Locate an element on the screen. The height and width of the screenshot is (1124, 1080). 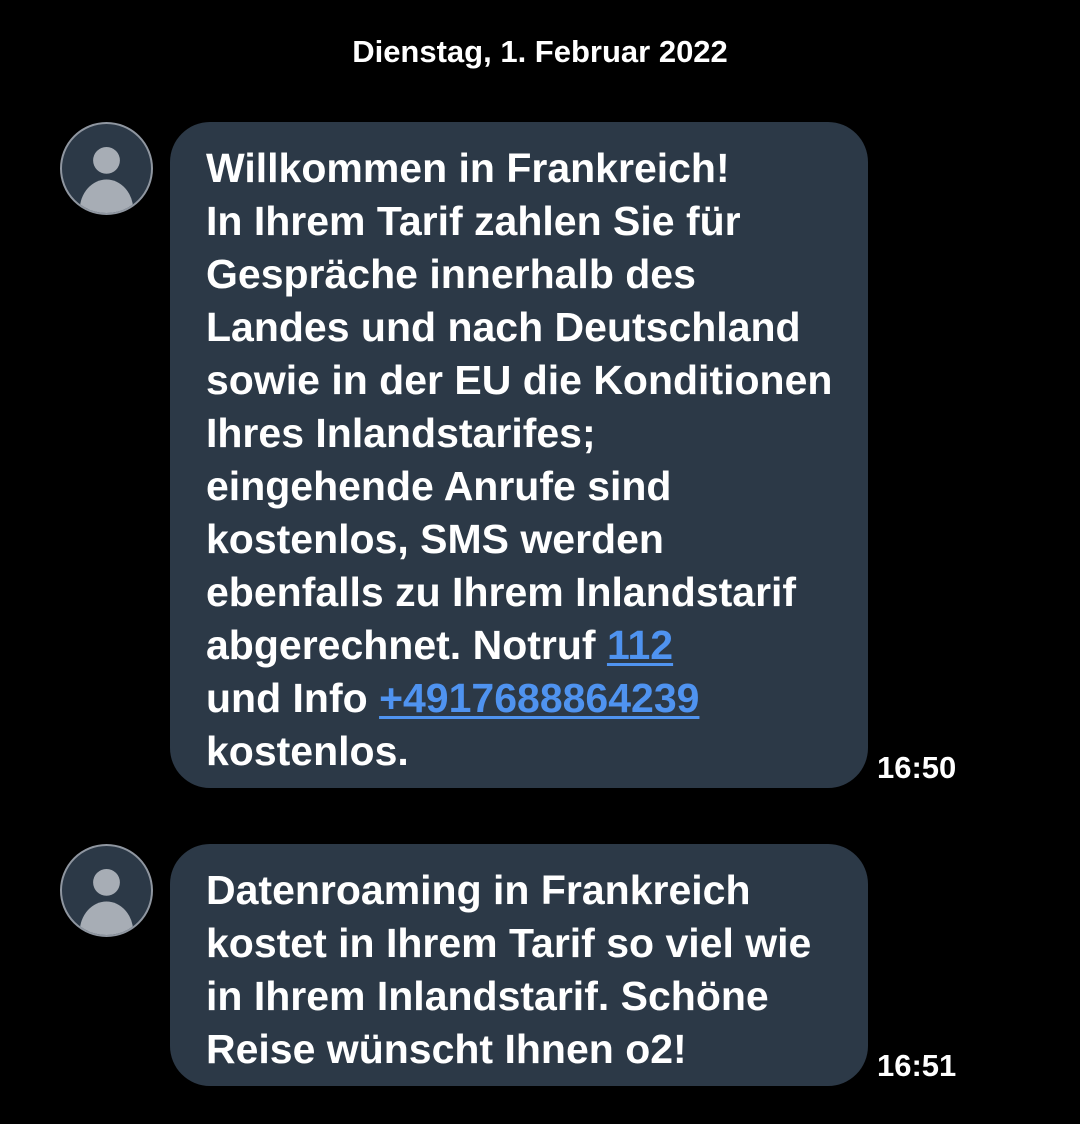
emergency-number-link: 112 is located at coordinates (640, 645).